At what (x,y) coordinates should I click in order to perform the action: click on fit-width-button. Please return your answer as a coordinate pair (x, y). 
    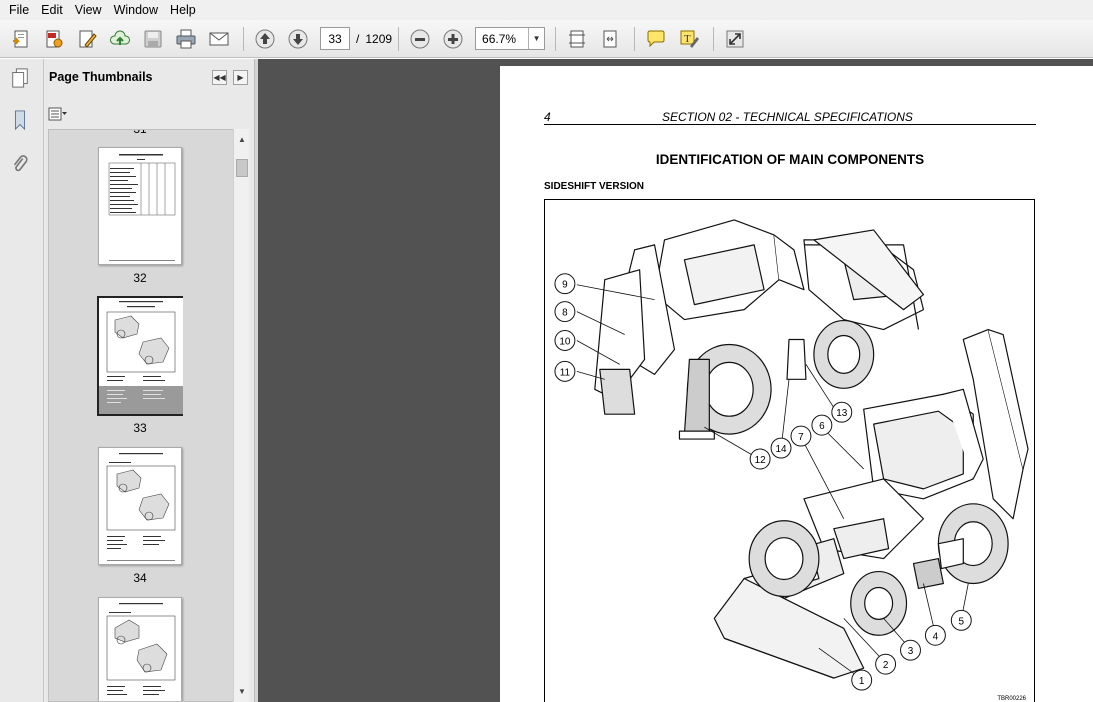
    Looking at the image, I should click on (610, 39).